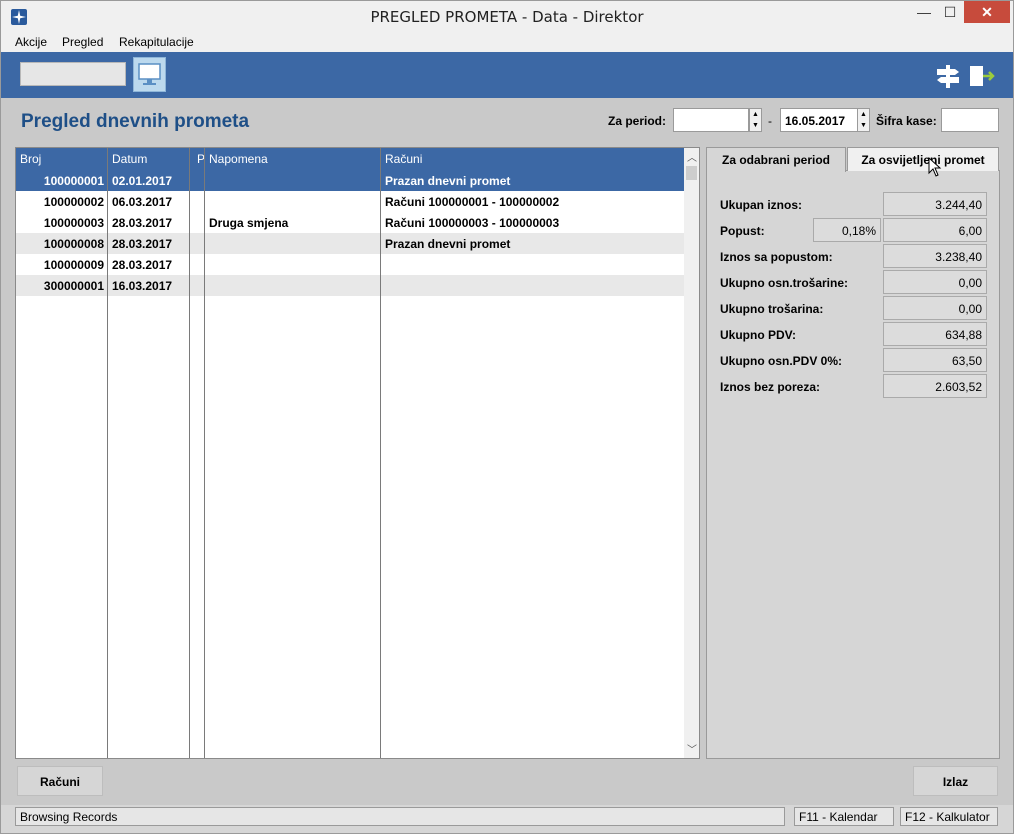 The width and height of the screenshot is (1014, 834). I want to click on period-from-spinner: ▲ ▼, so click(755, 120).